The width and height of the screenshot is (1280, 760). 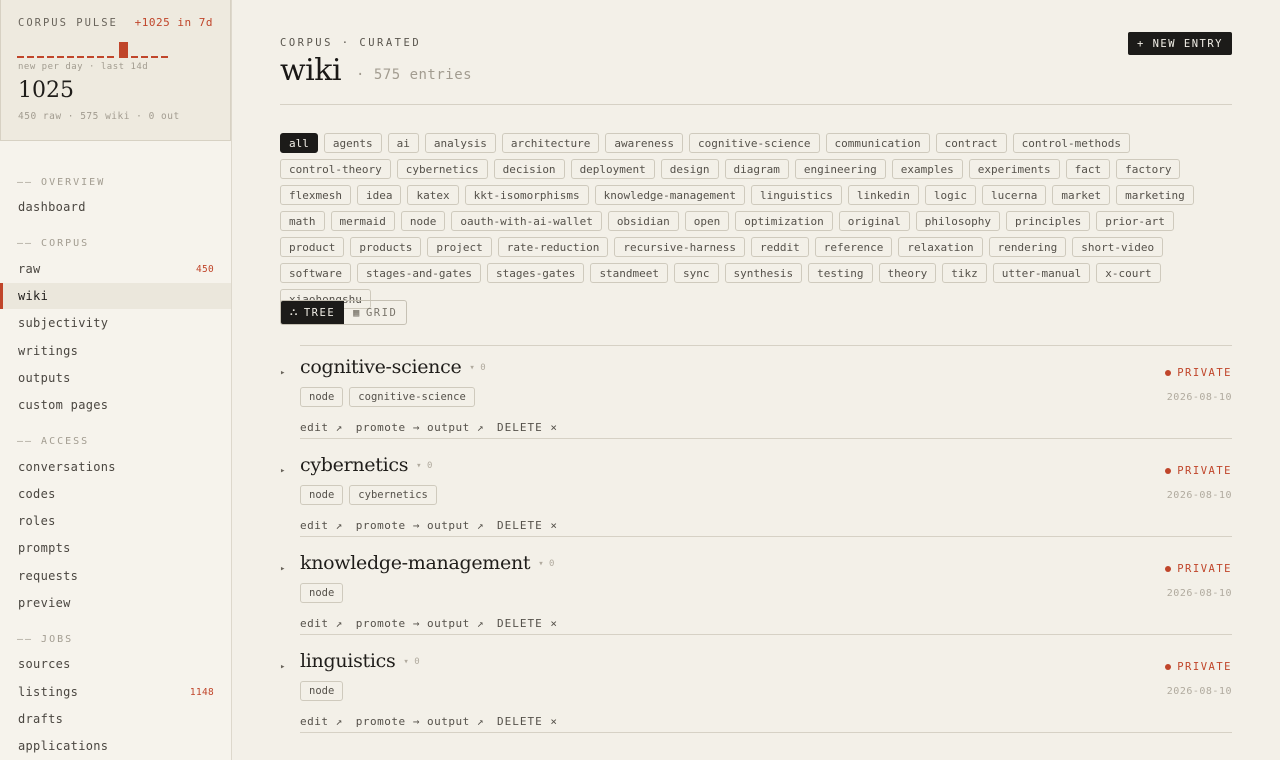 I want to click on tag-filter-deployment: deployment, so click(x=612, y=169).